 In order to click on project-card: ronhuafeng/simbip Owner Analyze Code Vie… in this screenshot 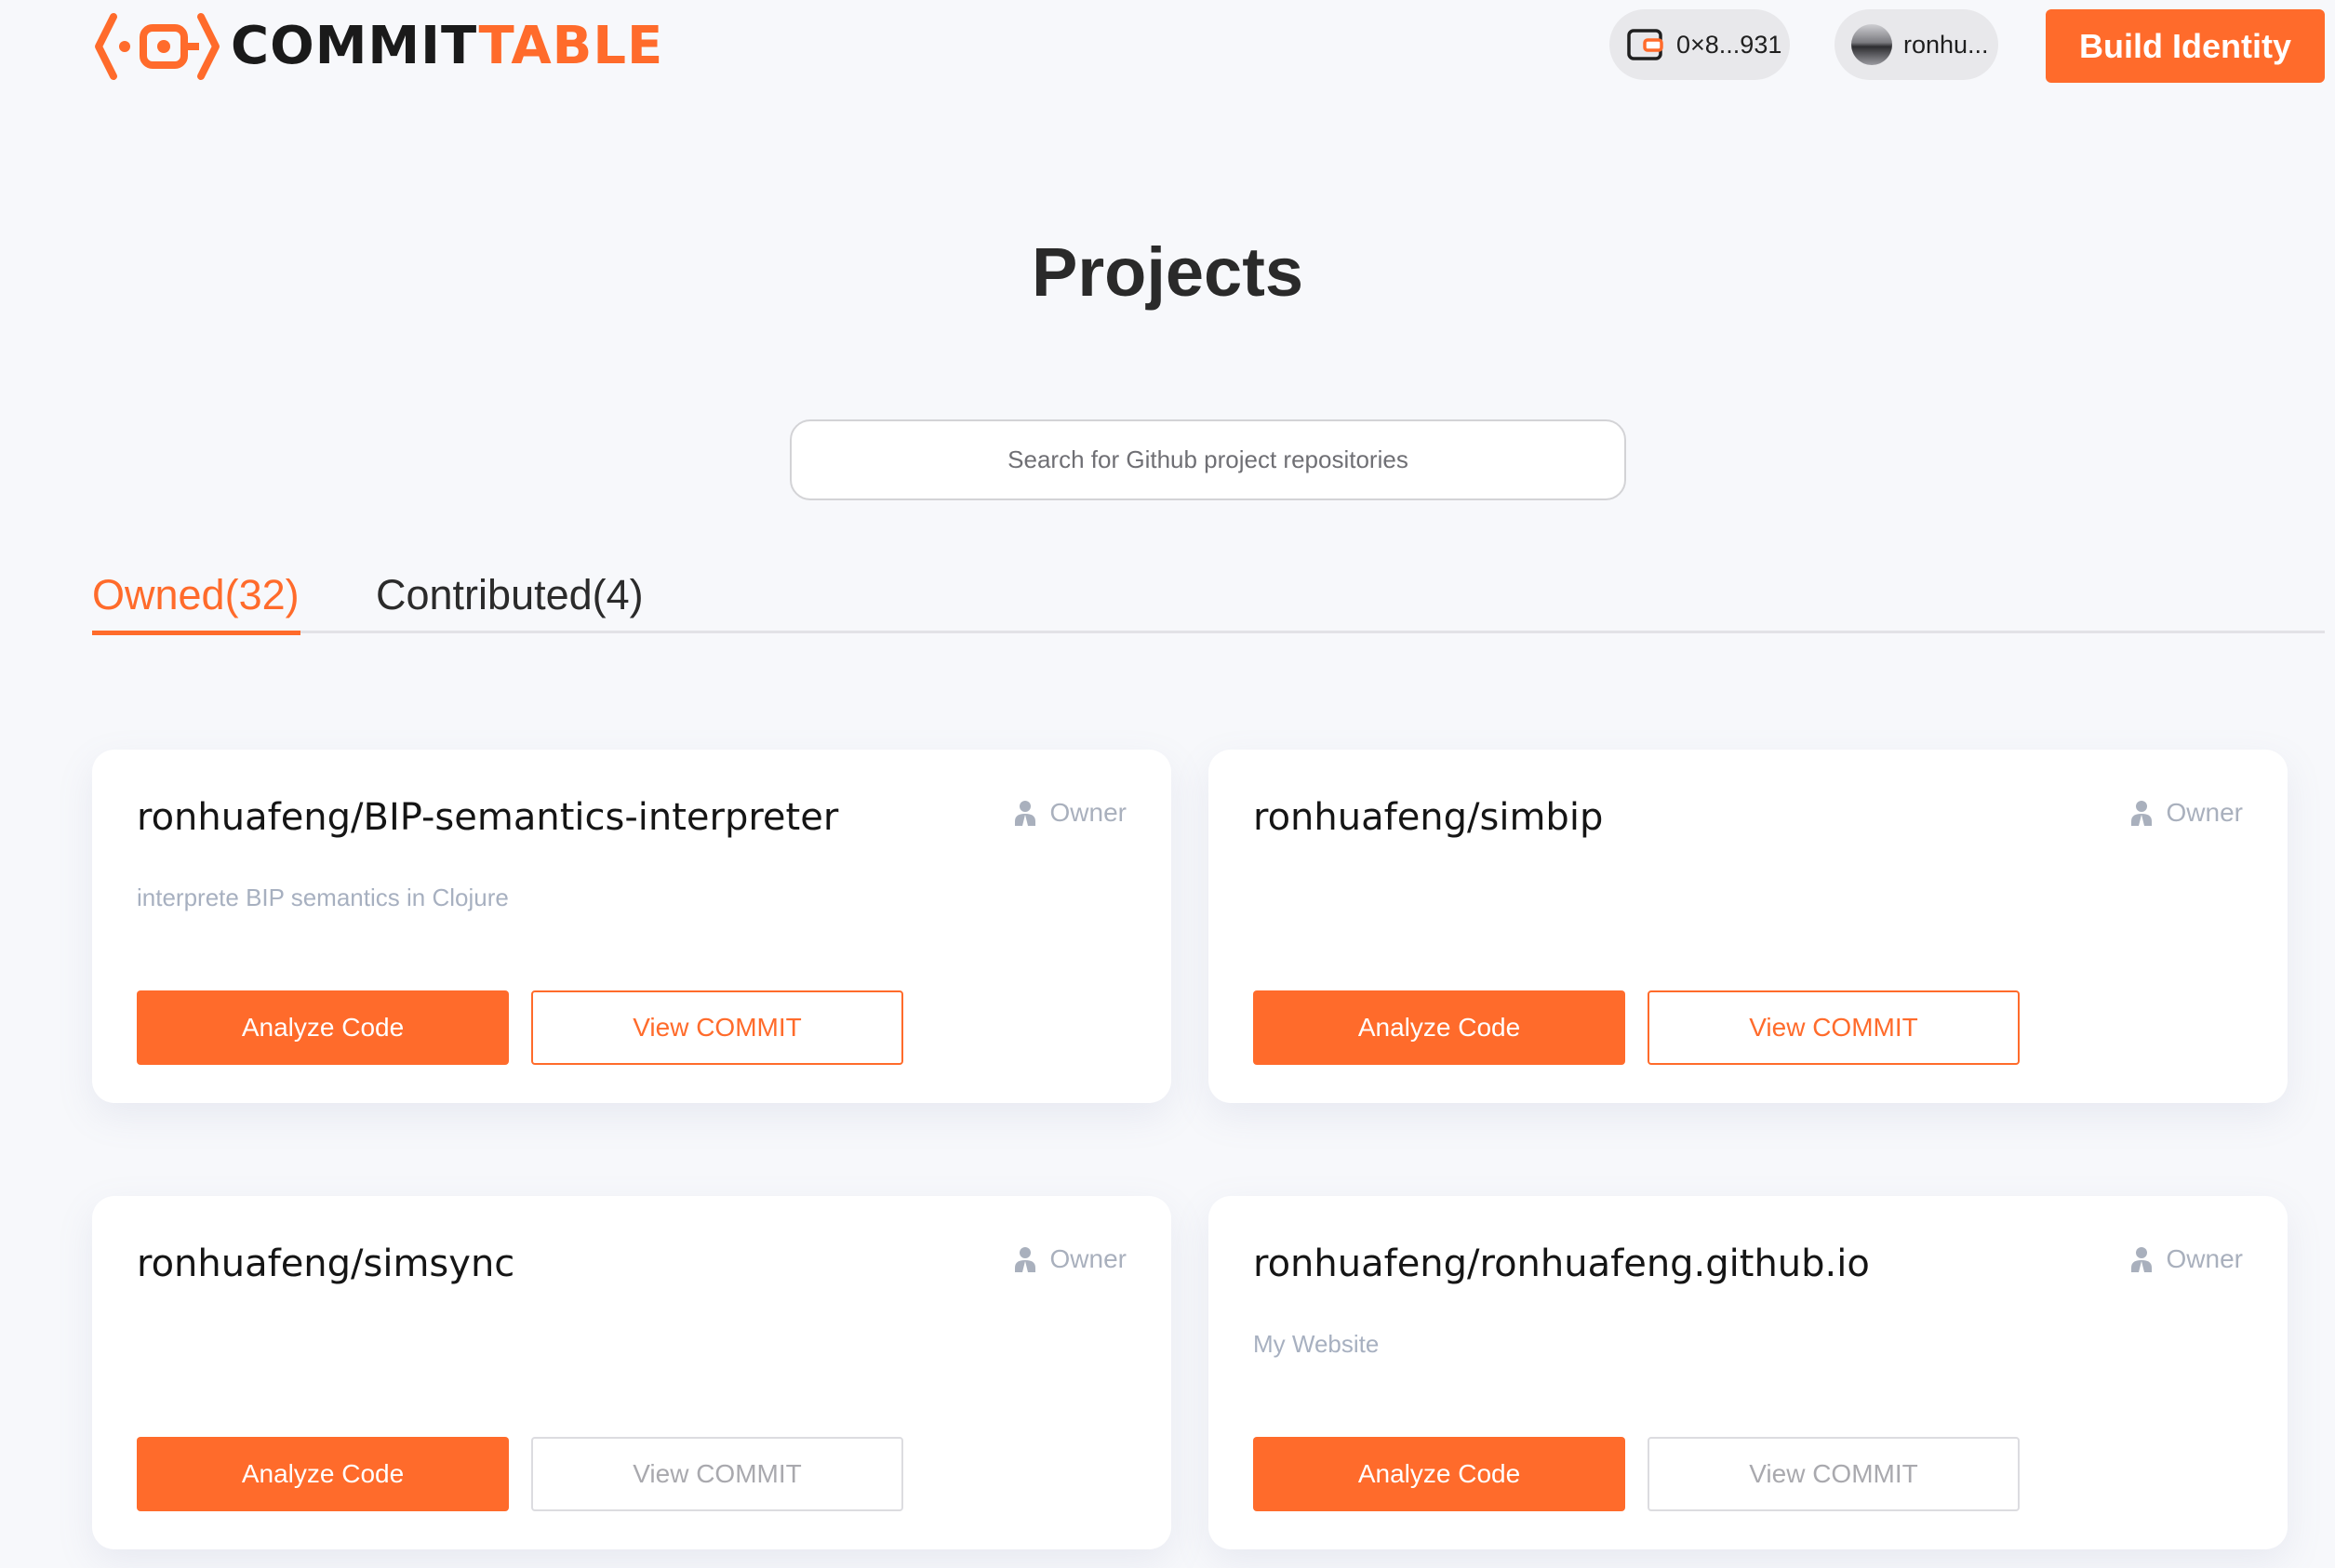, I will do `click(1748, 926)`.